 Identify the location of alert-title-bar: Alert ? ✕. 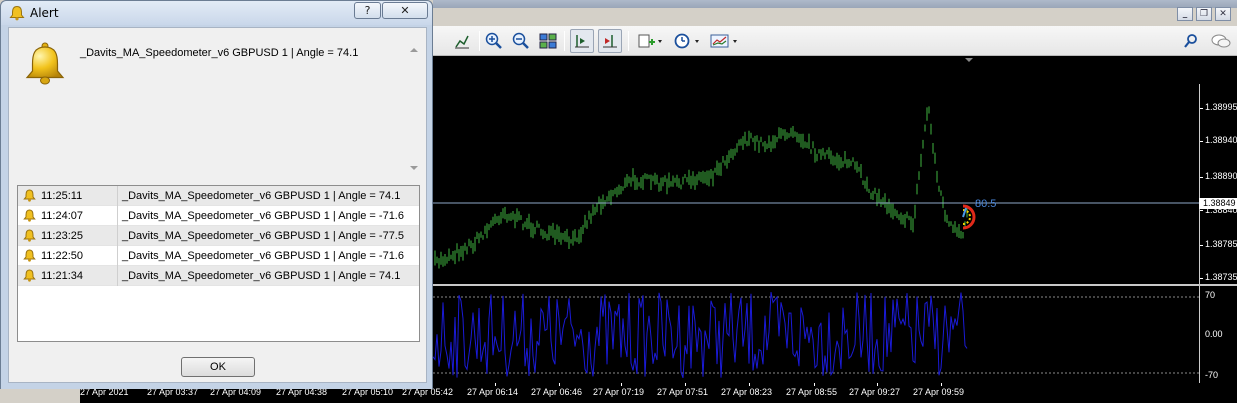
(216, 13).